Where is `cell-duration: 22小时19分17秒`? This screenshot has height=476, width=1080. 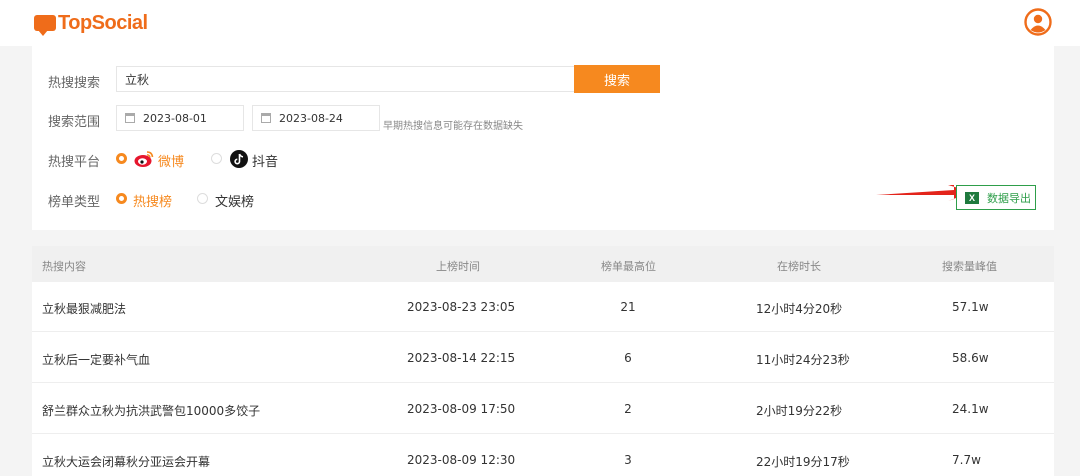 cell-duration: 22小时19分17秒 is located at coordinates (803, 462).